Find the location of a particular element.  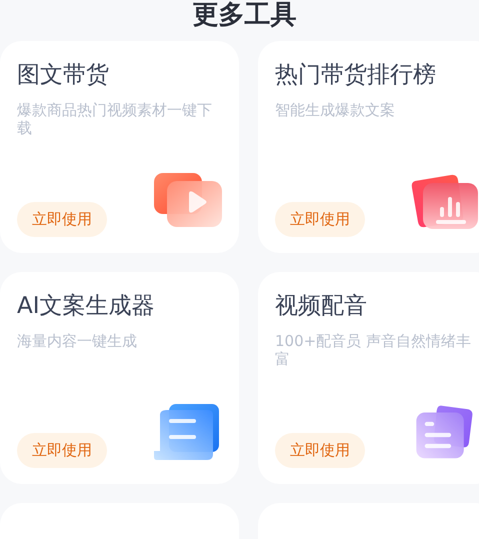

tool-description: 爆款商品热门视频素材一键下载 is located at coordinates (115, 119).